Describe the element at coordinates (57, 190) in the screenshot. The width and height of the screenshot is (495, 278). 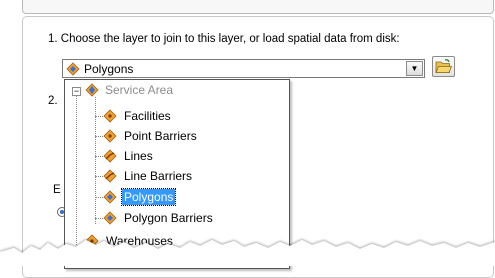
I see `step-label-fragment: E` at that location.